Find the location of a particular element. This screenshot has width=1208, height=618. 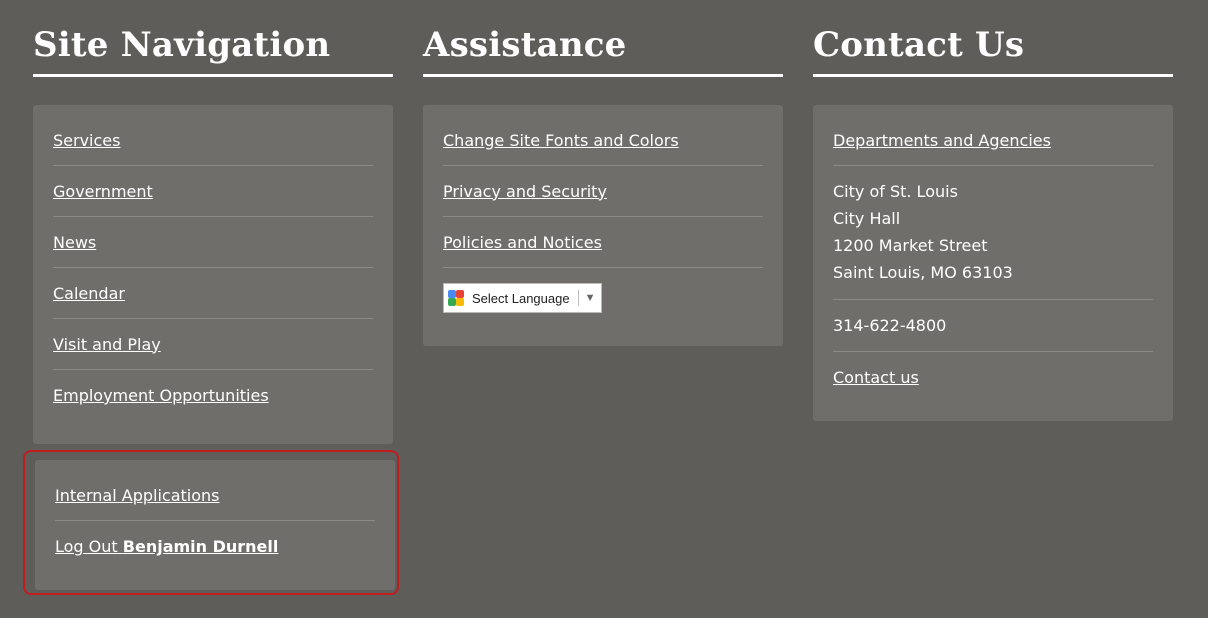

assist-row-policies: Policies and Notices is located at coordinates (603, 242).